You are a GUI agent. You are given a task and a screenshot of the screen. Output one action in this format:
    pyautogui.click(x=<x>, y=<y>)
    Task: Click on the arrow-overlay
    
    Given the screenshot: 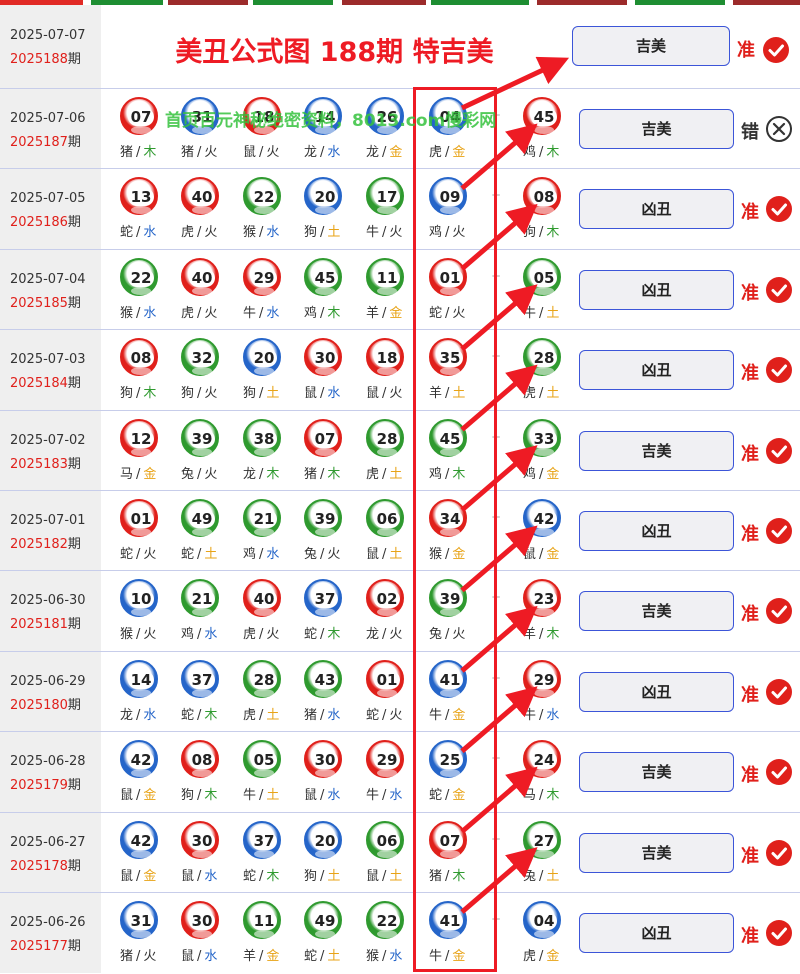 What is the action you would take?
    pyautogui.click(x=515, y=485)
    